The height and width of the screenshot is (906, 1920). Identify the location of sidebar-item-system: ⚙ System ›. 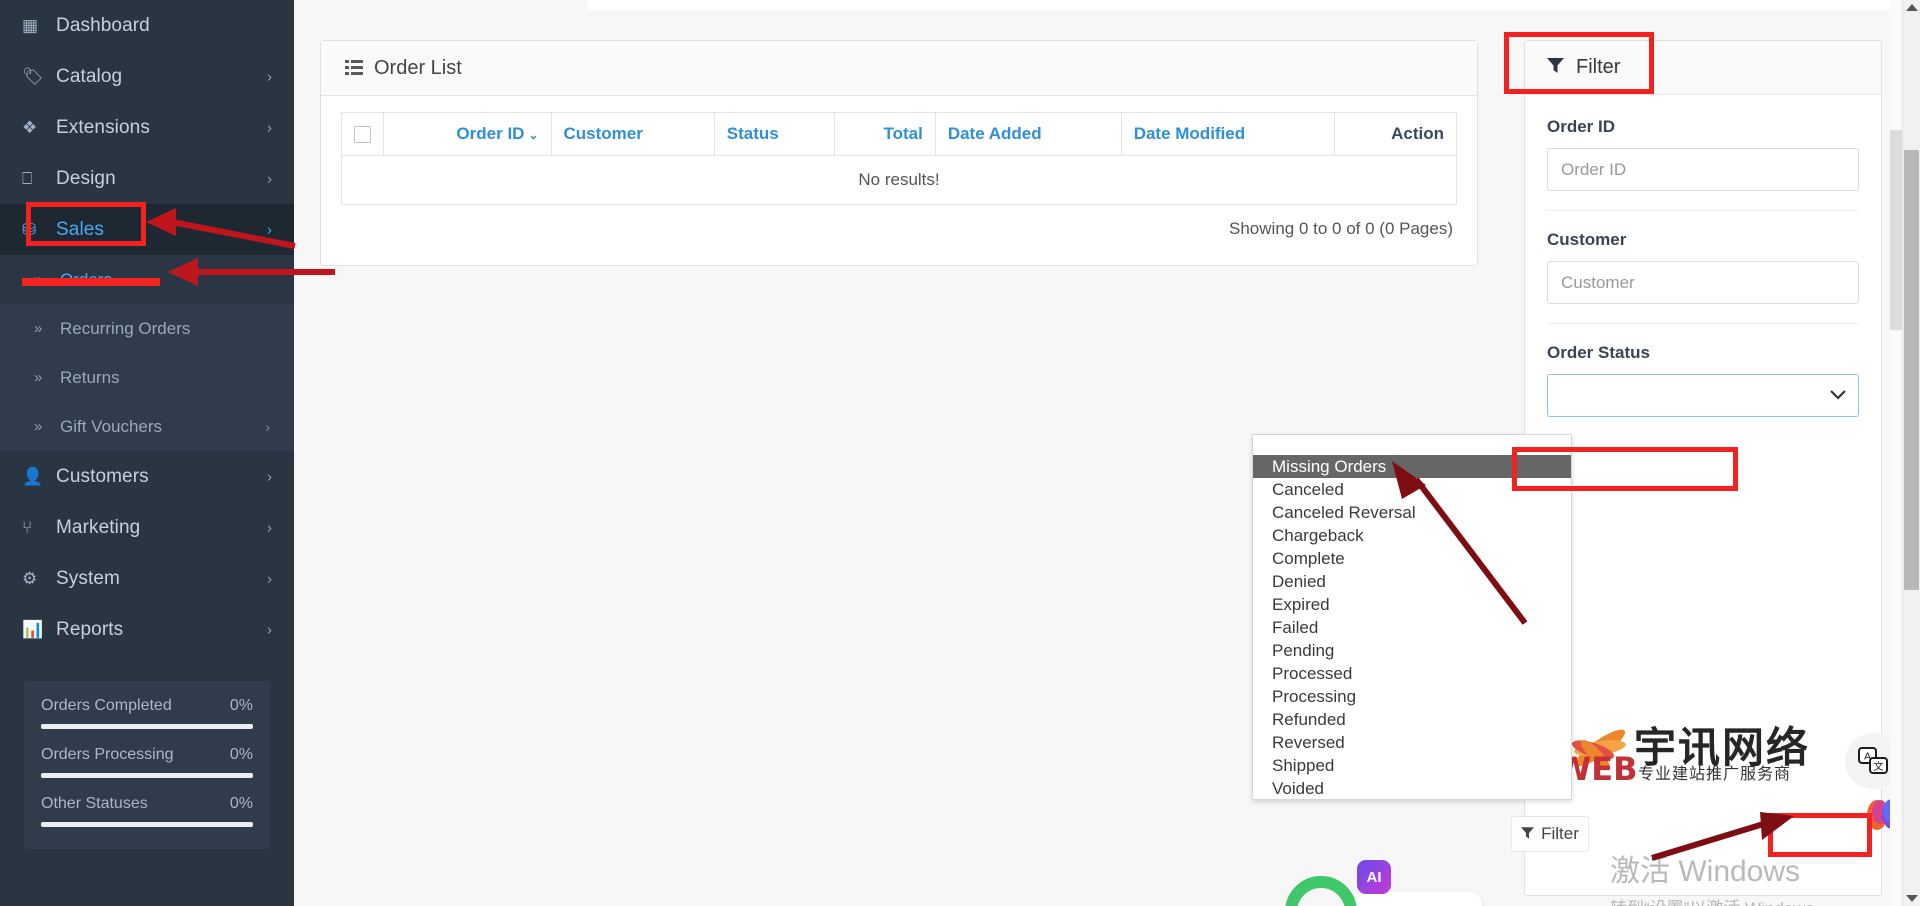
(147, 578).